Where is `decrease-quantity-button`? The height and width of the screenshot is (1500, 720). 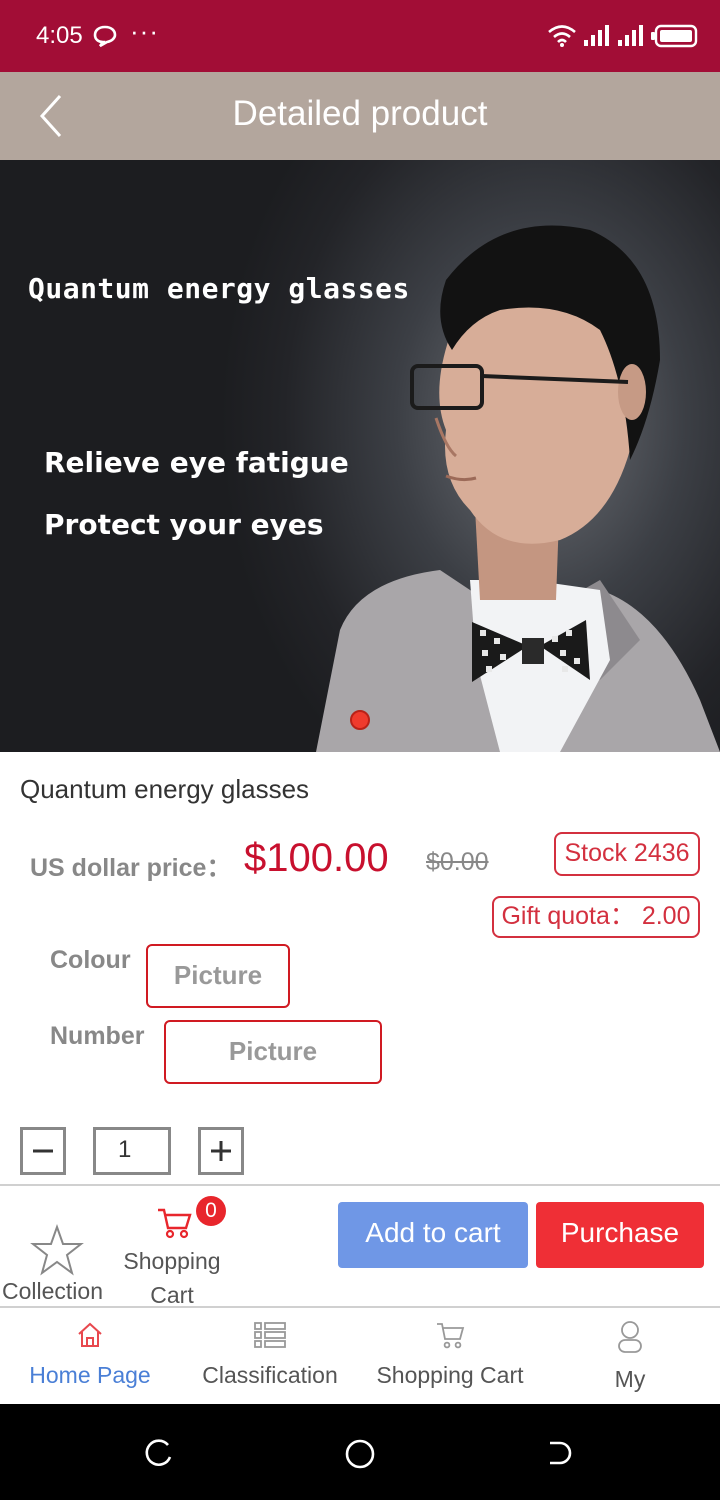 decrease-quantity-button is located at coordinates (43, 1151).